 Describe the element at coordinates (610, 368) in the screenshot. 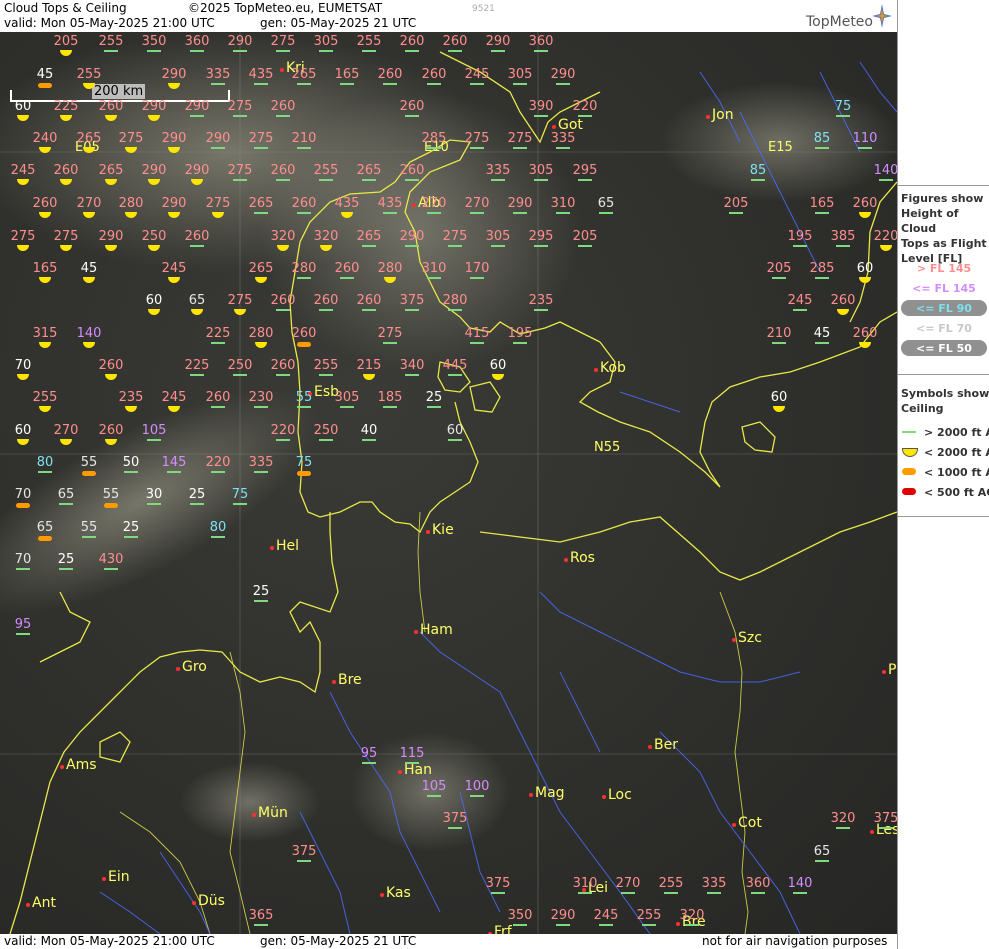

I see `city-label: Kob` at that location.